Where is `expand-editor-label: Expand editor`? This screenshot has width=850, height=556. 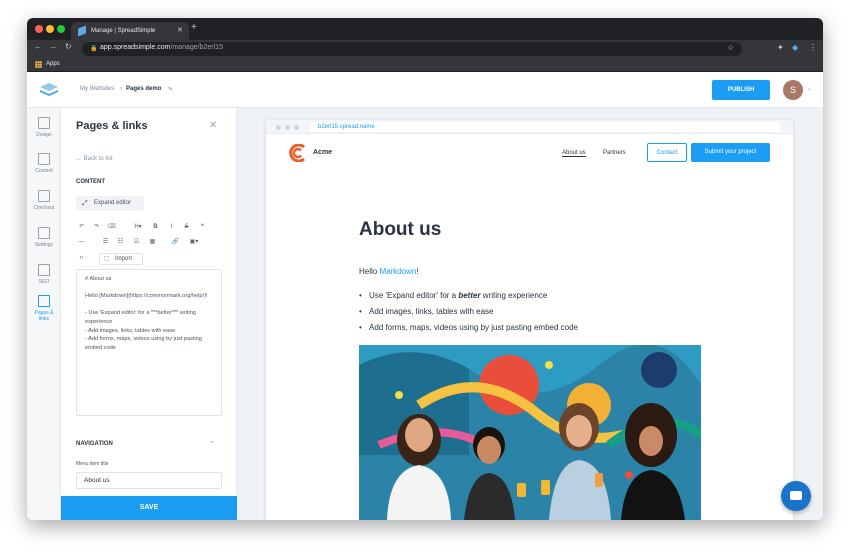 expand-editor-label: Expand editor is located at coordinates (113, 203).